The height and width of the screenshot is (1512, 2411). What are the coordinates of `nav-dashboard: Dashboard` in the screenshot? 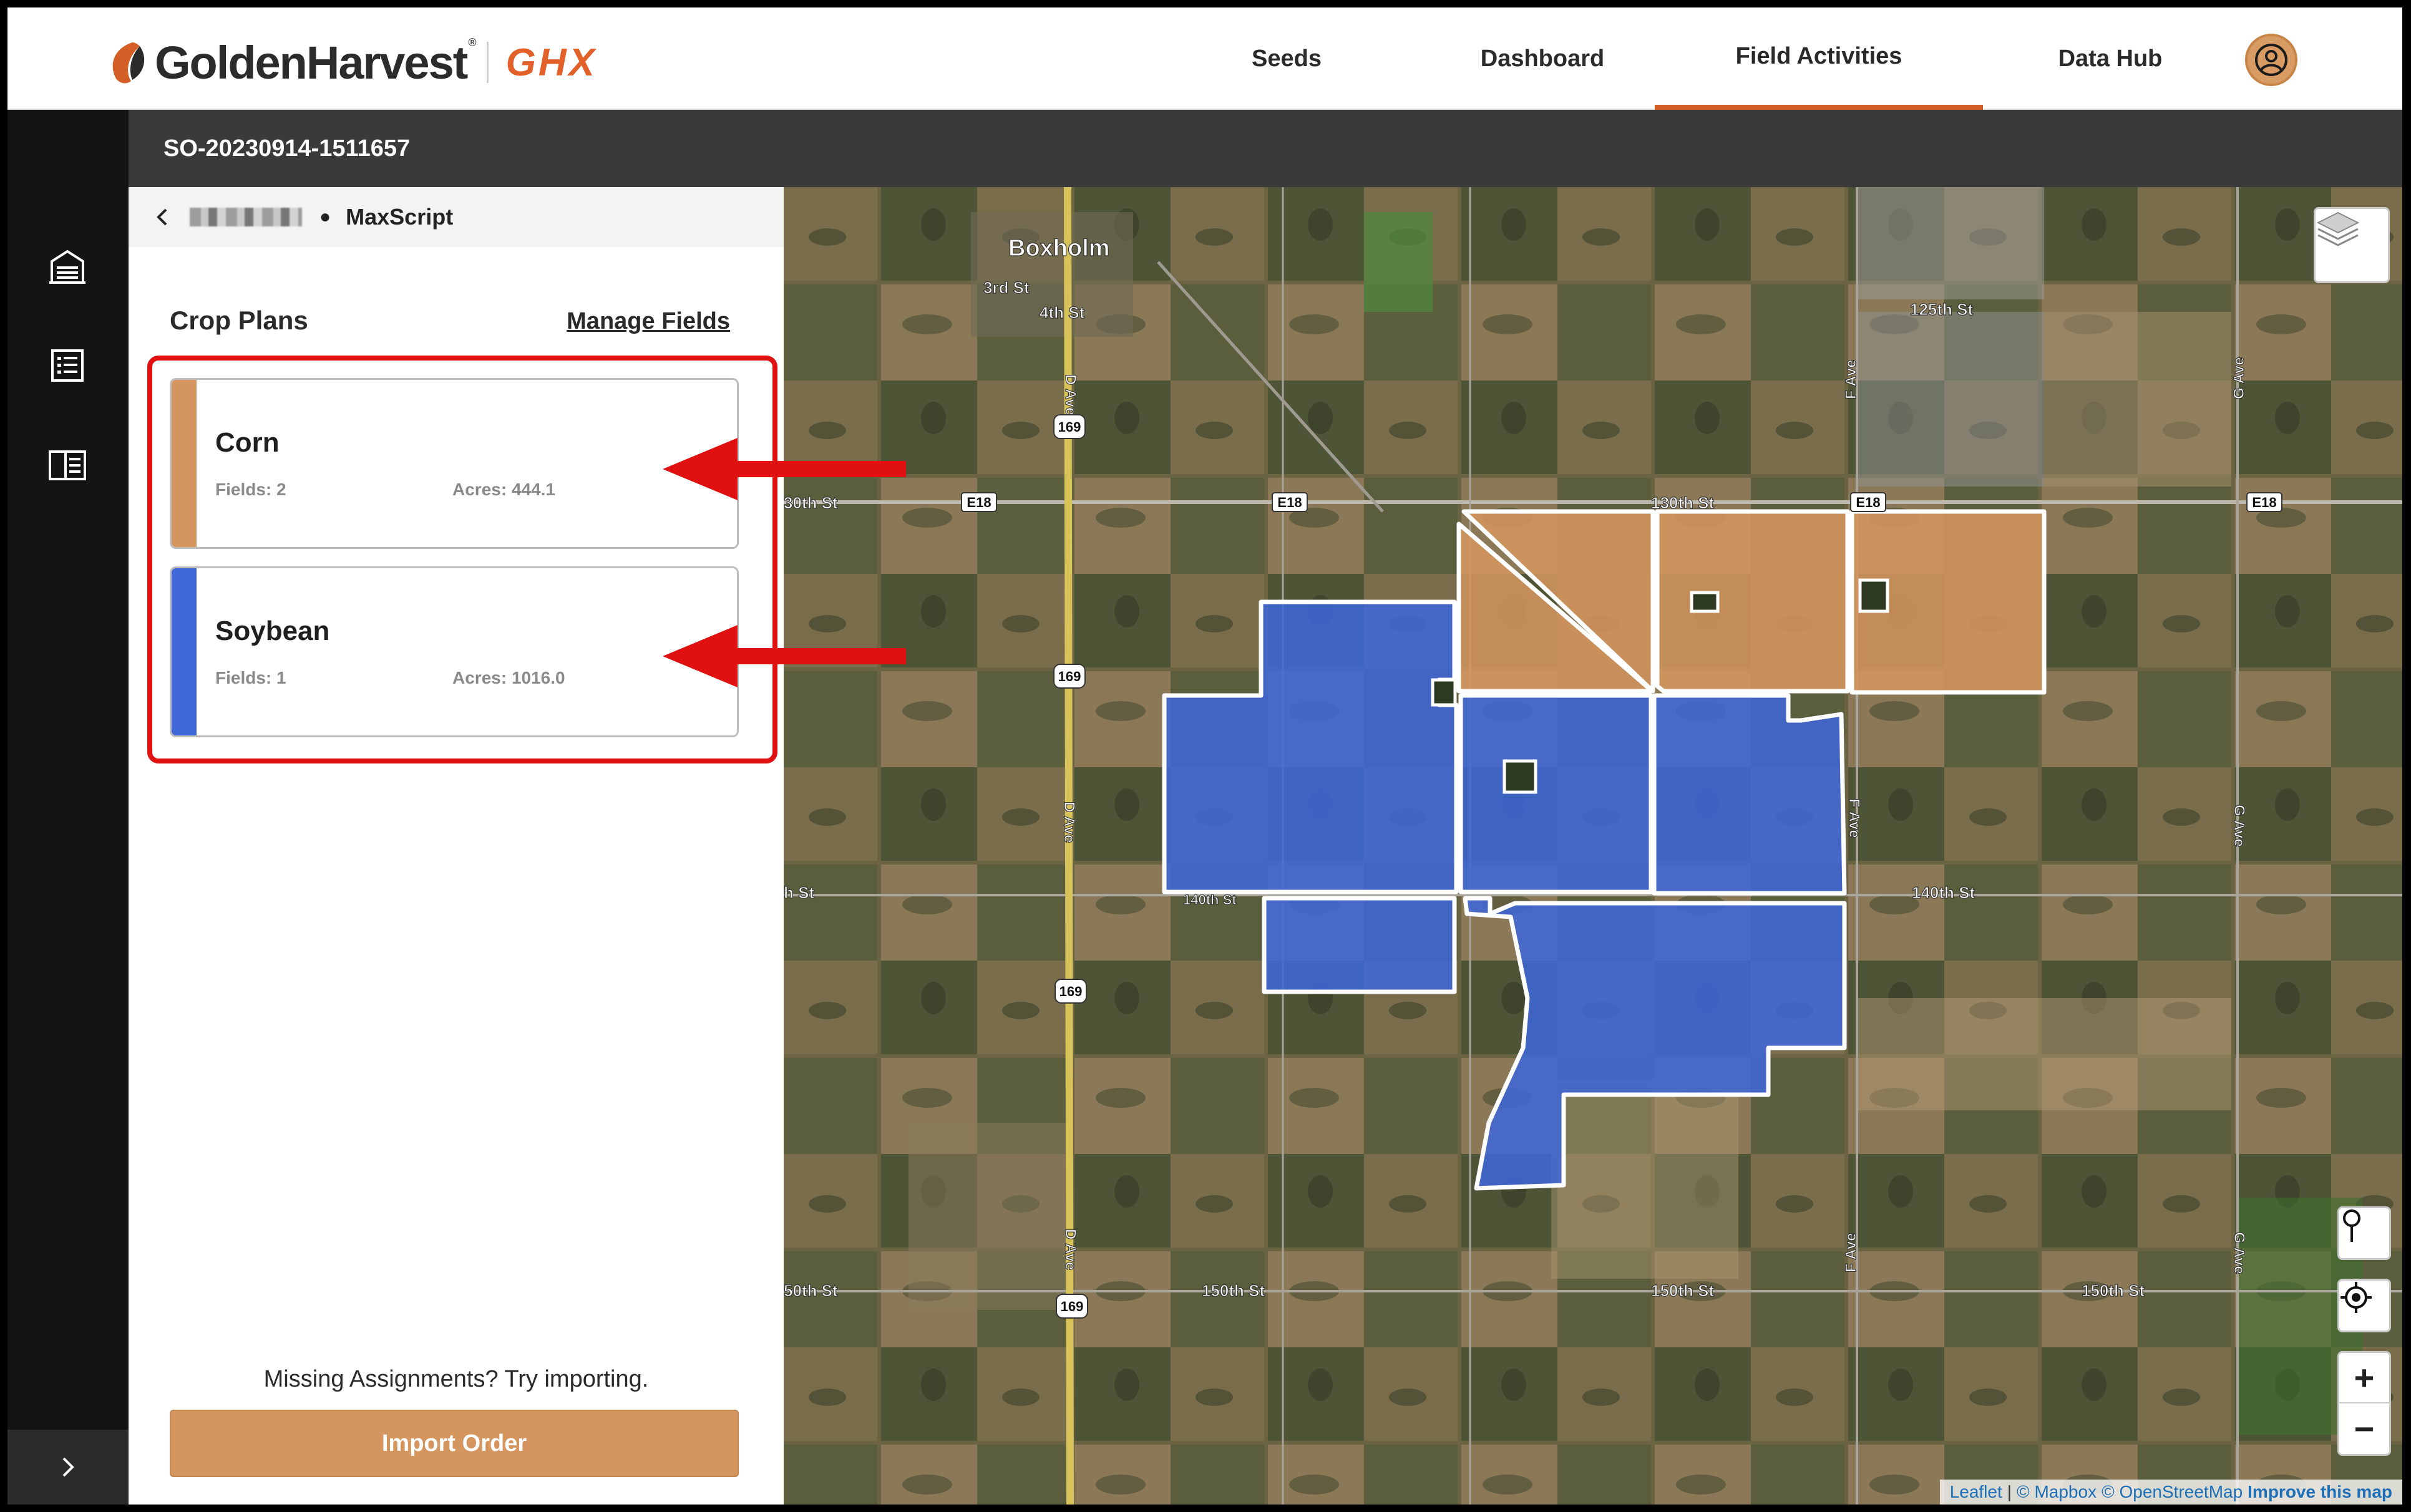 It's located at (1542, 59).